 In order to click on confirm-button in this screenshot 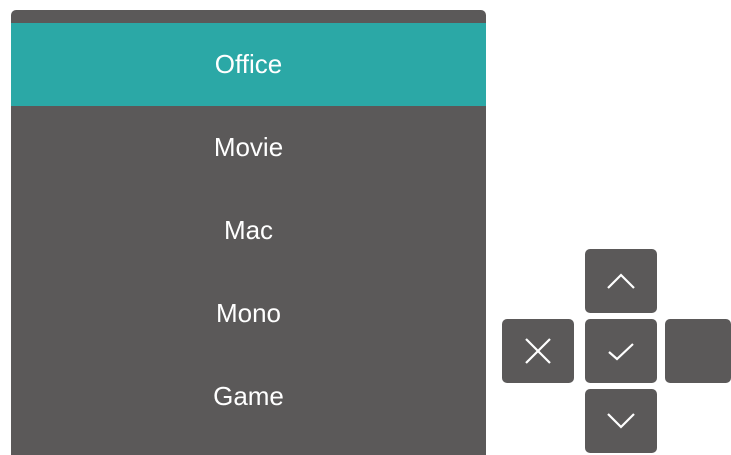, I will do `click(621, 351)`.